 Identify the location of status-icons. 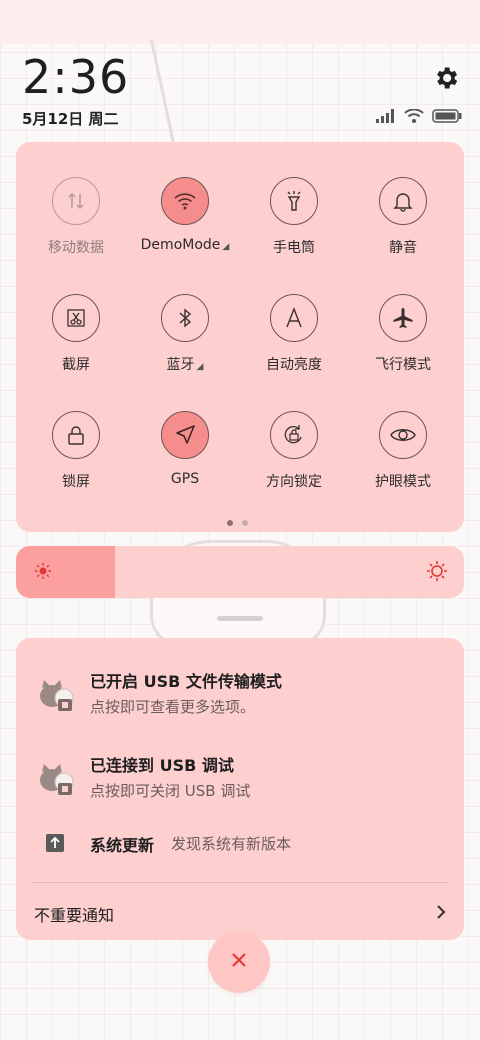
(419, 117).